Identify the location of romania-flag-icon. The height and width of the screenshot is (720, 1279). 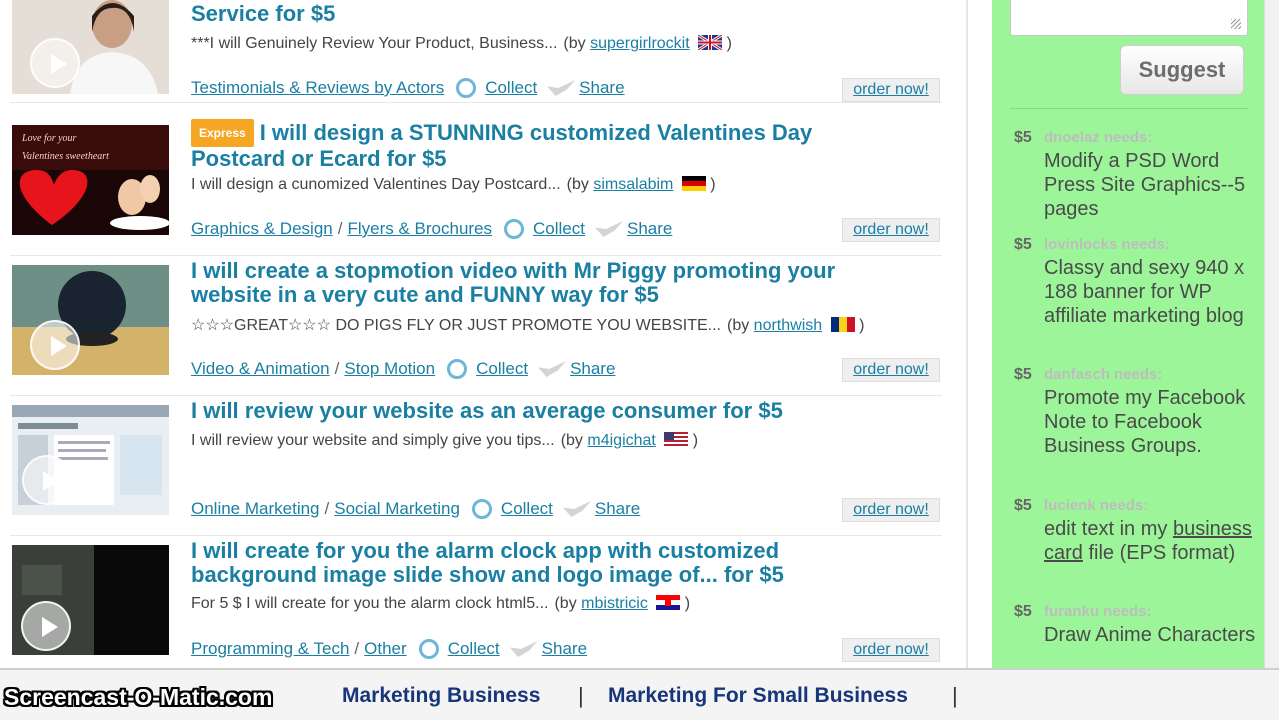
(842, 324).